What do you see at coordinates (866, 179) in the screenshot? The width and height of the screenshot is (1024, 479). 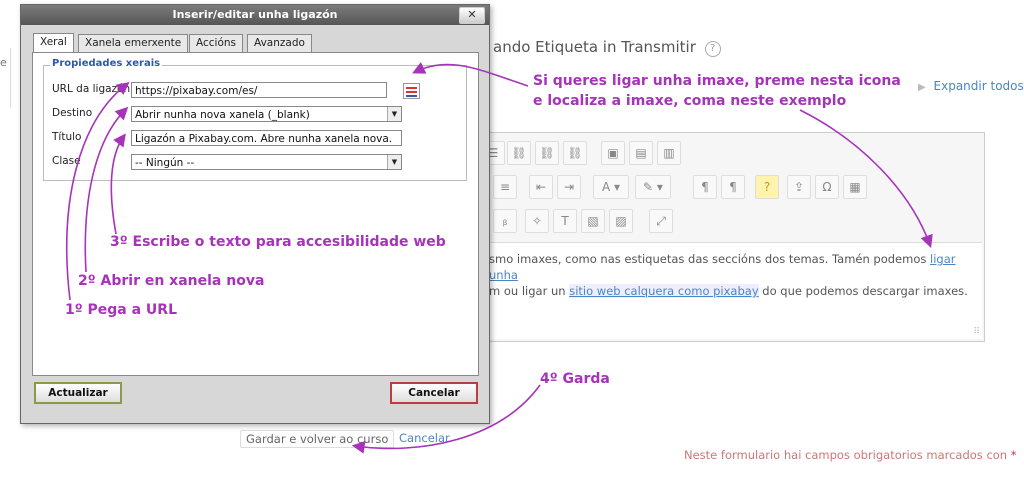 I see `arrow-to-editor-link` at bounding box center [866, 179].